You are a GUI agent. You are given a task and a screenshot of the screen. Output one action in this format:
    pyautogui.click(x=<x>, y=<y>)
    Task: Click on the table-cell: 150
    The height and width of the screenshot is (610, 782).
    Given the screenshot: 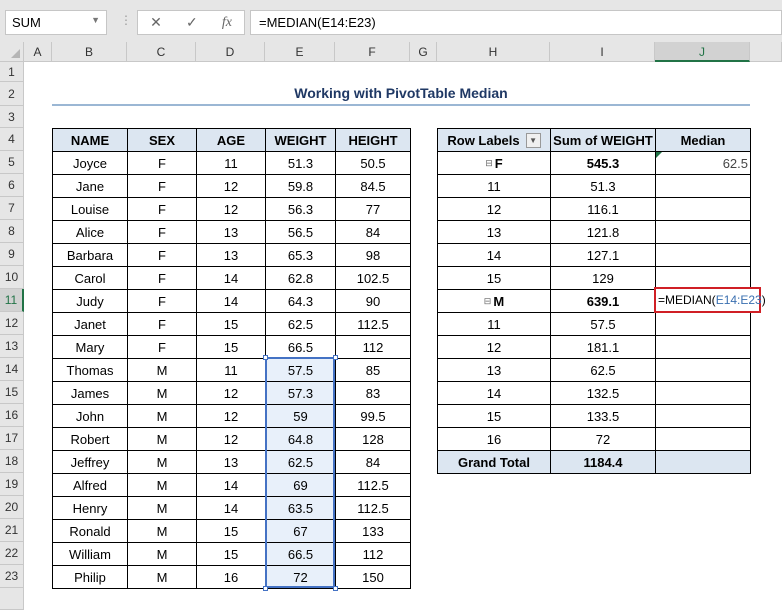 What is the action you would take?
    pyautogui.click(x=373, y=577)
    